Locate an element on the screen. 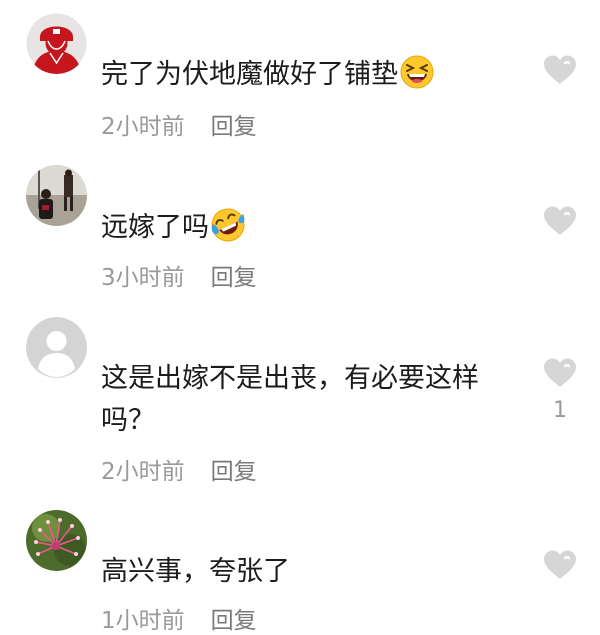 The height and width of the screenshot is (635, 600). red-portrait-icon is located at coordinates (56, 43).